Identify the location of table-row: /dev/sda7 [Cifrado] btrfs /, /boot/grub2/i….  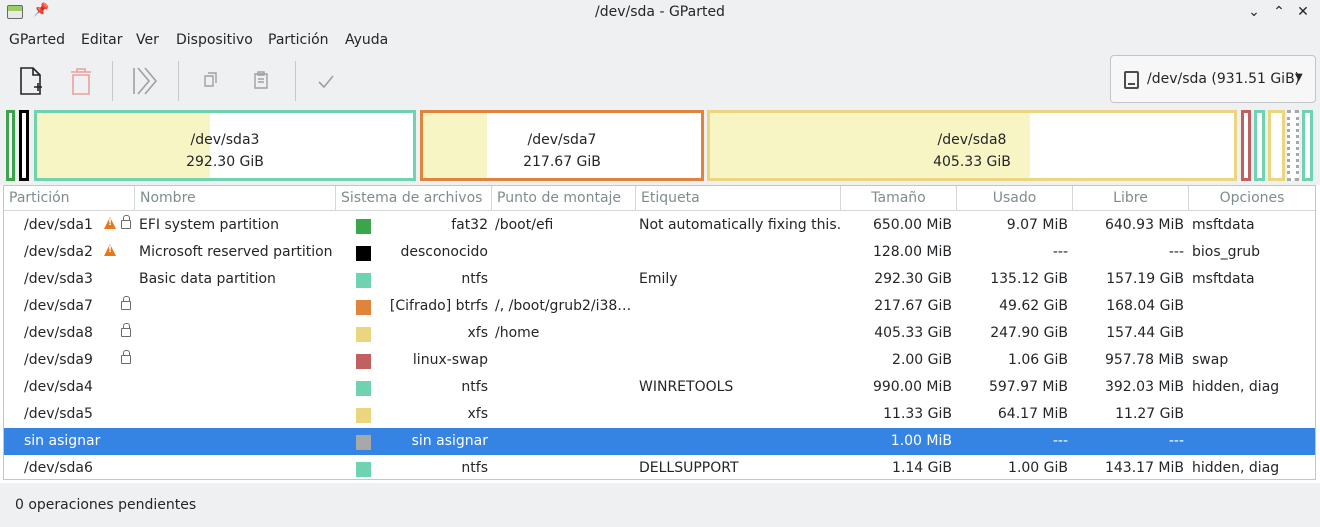
(659, 306).